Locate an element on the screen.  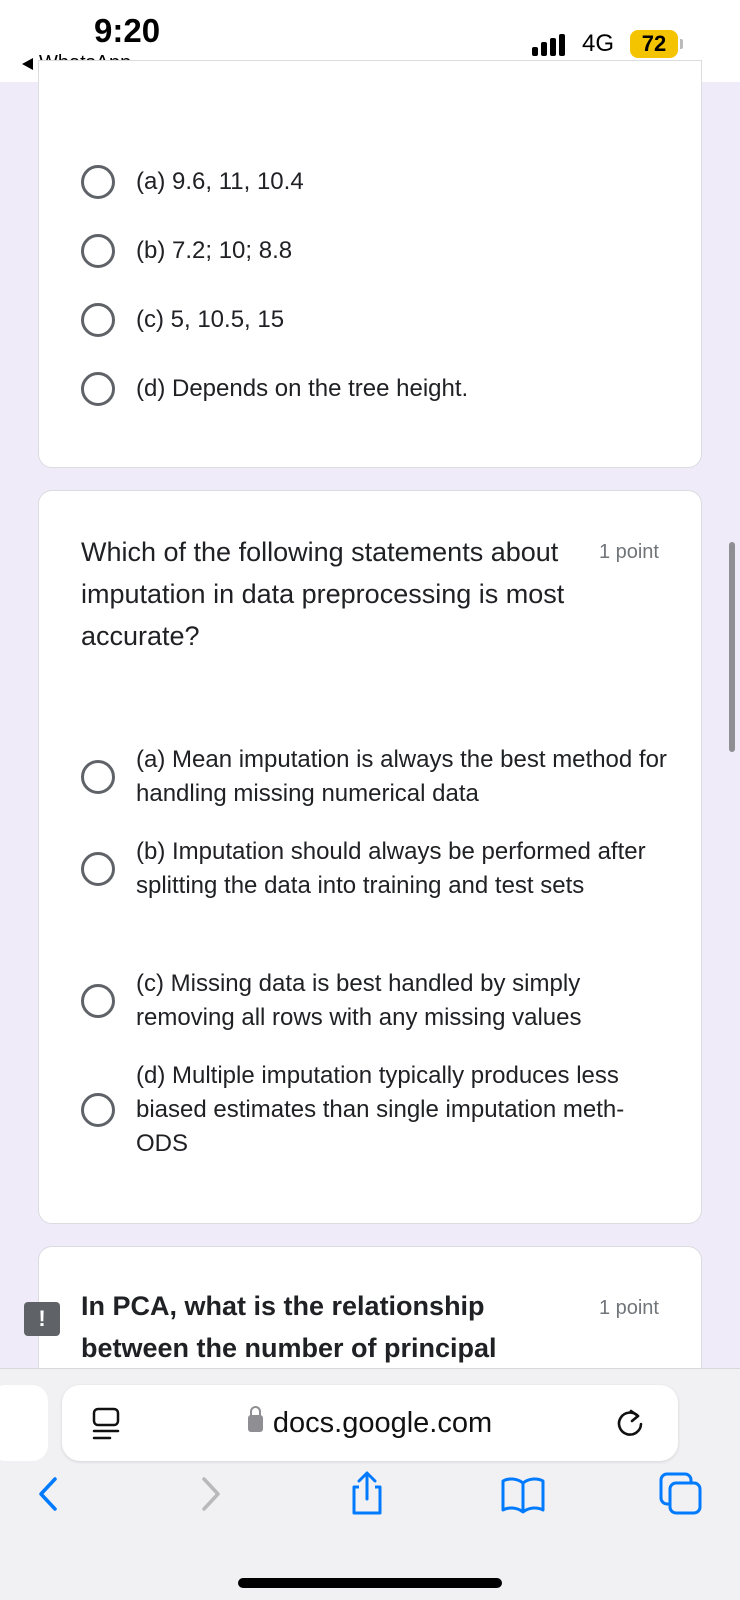
reload-icon is located at coordinates (630, 1423).